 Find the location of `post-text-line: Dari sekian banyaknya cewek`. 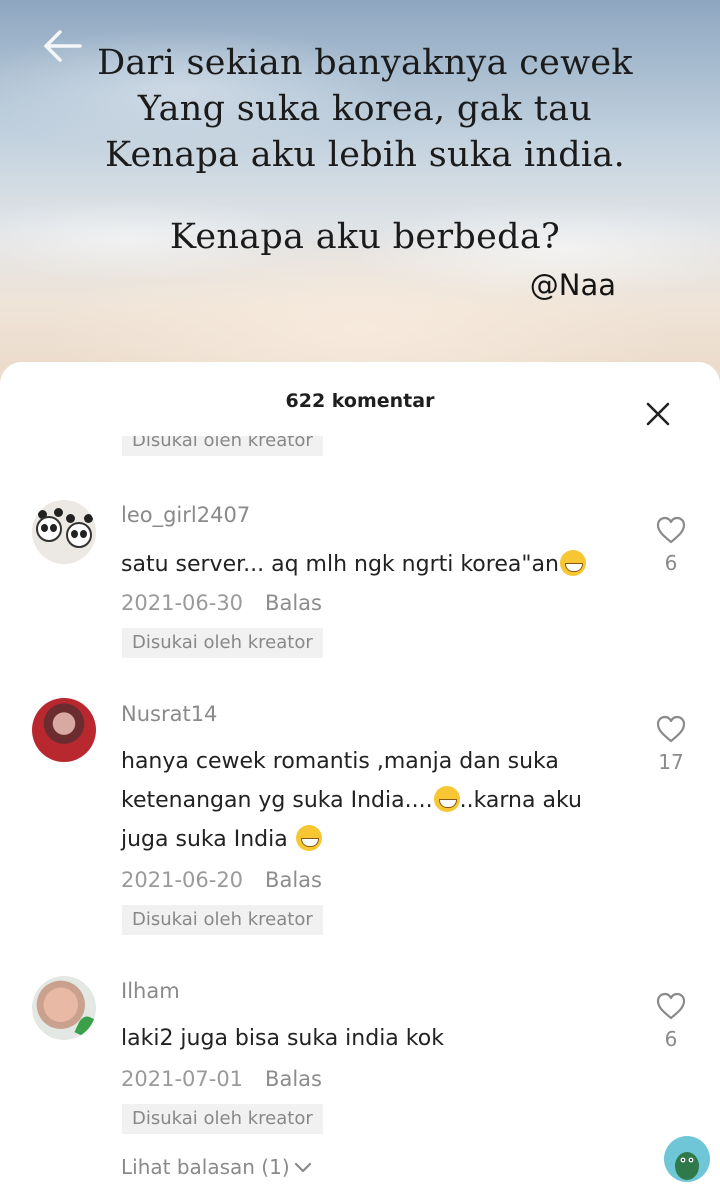

post-text-line: Dari sekian banyaknya cewek is located at coordinates (365, 63).